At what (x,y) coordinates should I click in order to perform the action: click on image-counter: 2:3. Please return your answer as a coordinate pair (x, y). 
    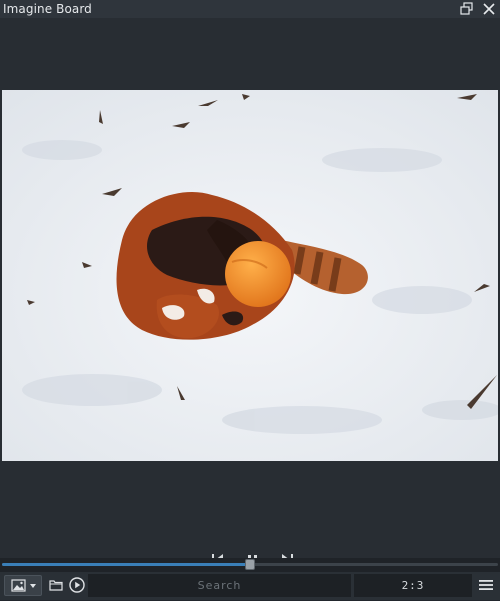
    Looking at the image, I should click on (413, 585).